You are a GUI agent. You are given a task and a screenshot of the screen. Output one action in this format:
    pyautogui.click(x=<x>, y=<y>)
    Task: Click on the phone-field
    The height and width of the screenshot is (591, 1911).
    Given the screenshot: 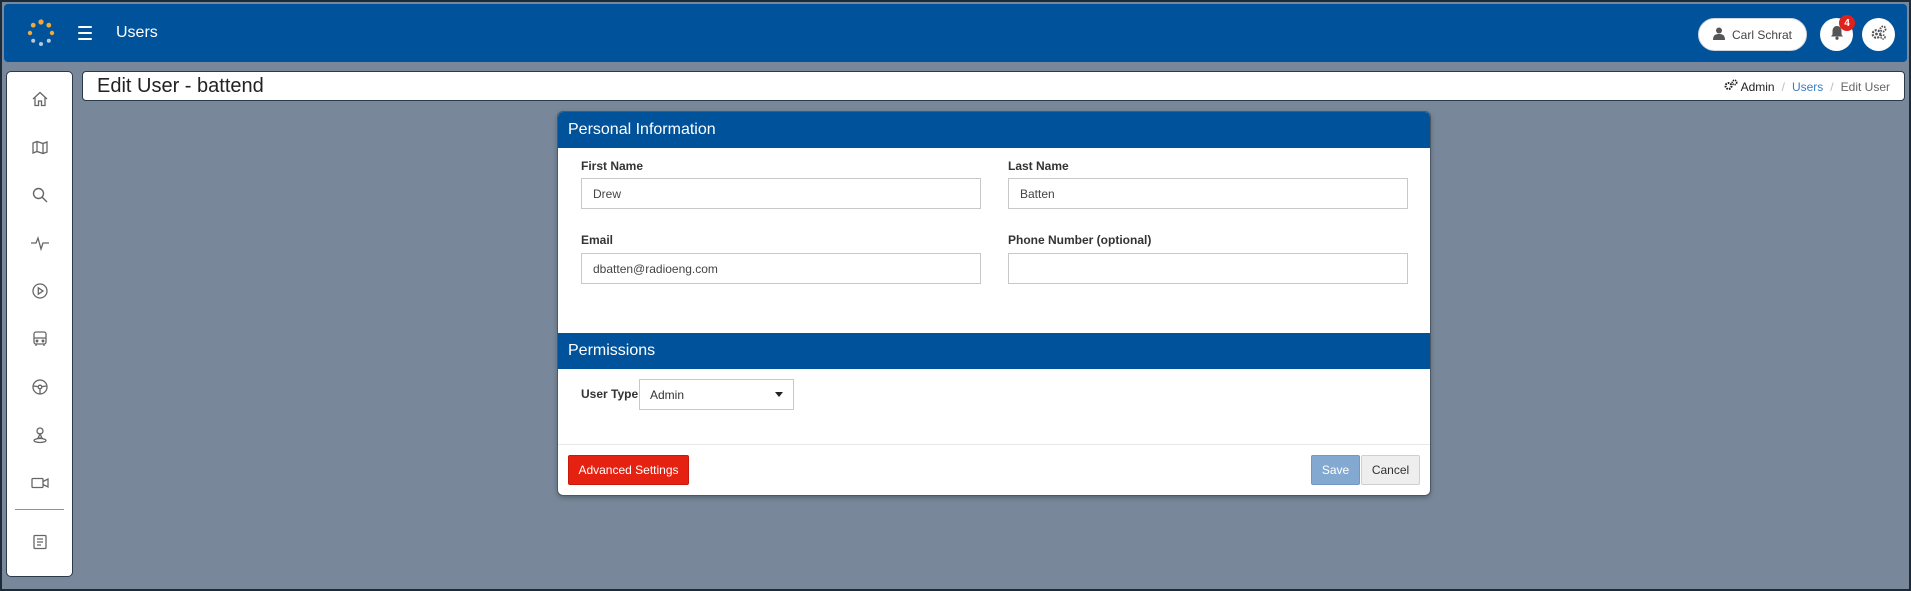 What is the action you would take?
    pyautogui.click(x=1208, y=268)
    